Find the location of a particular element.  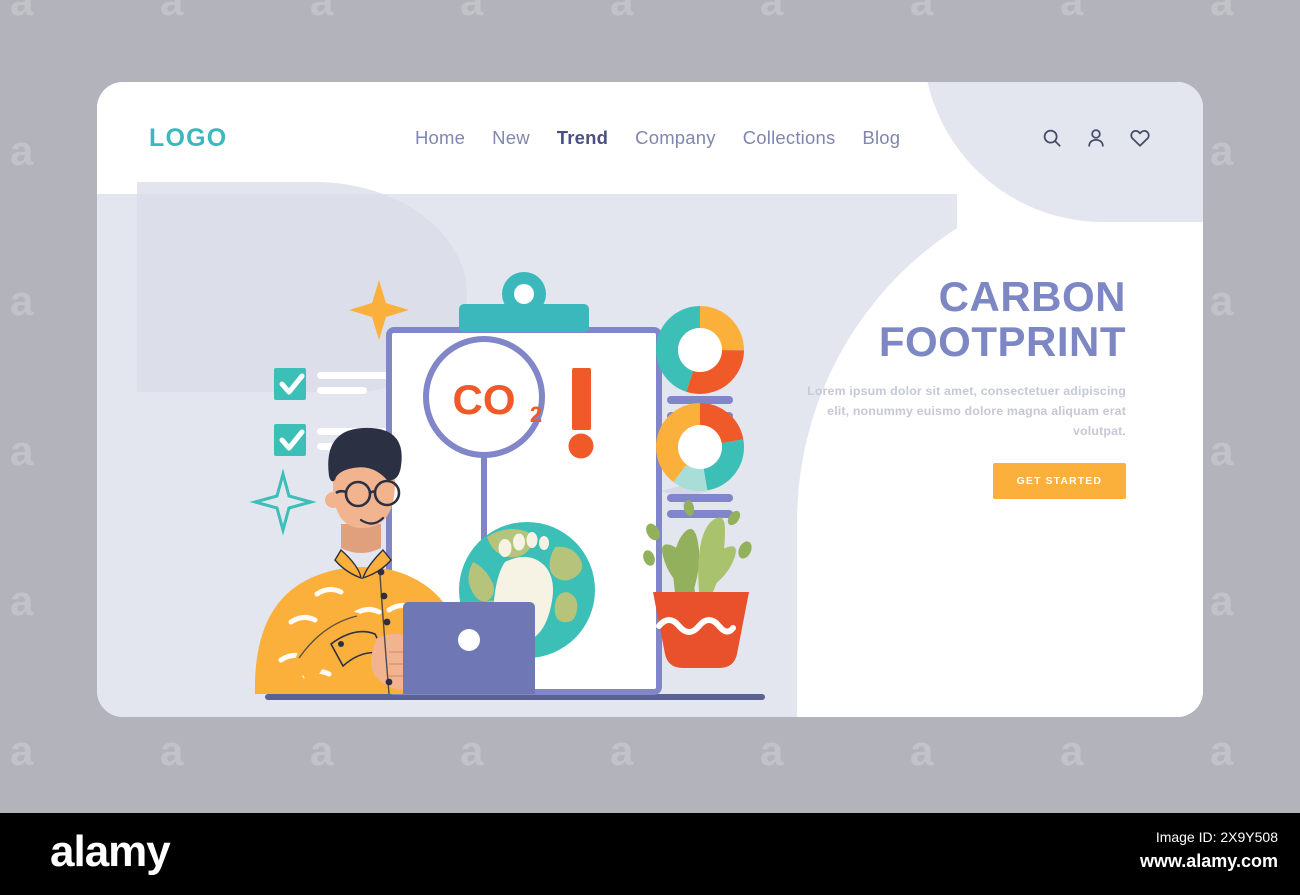

favorite-icon is located at coordinates (1140, 138).